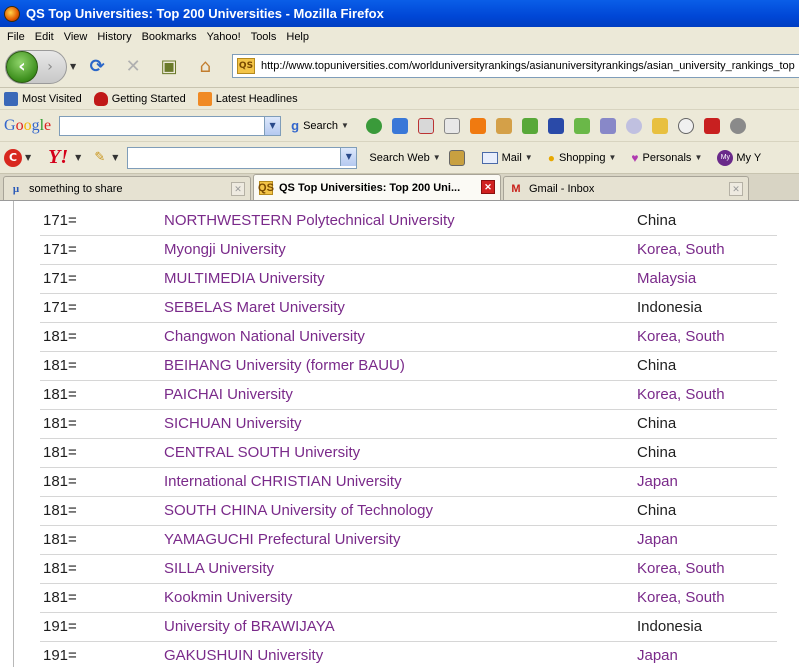 Image resolution: width=799 pixels, height=667 pixels. I want to click on calendar-icon, so click(451, 125).